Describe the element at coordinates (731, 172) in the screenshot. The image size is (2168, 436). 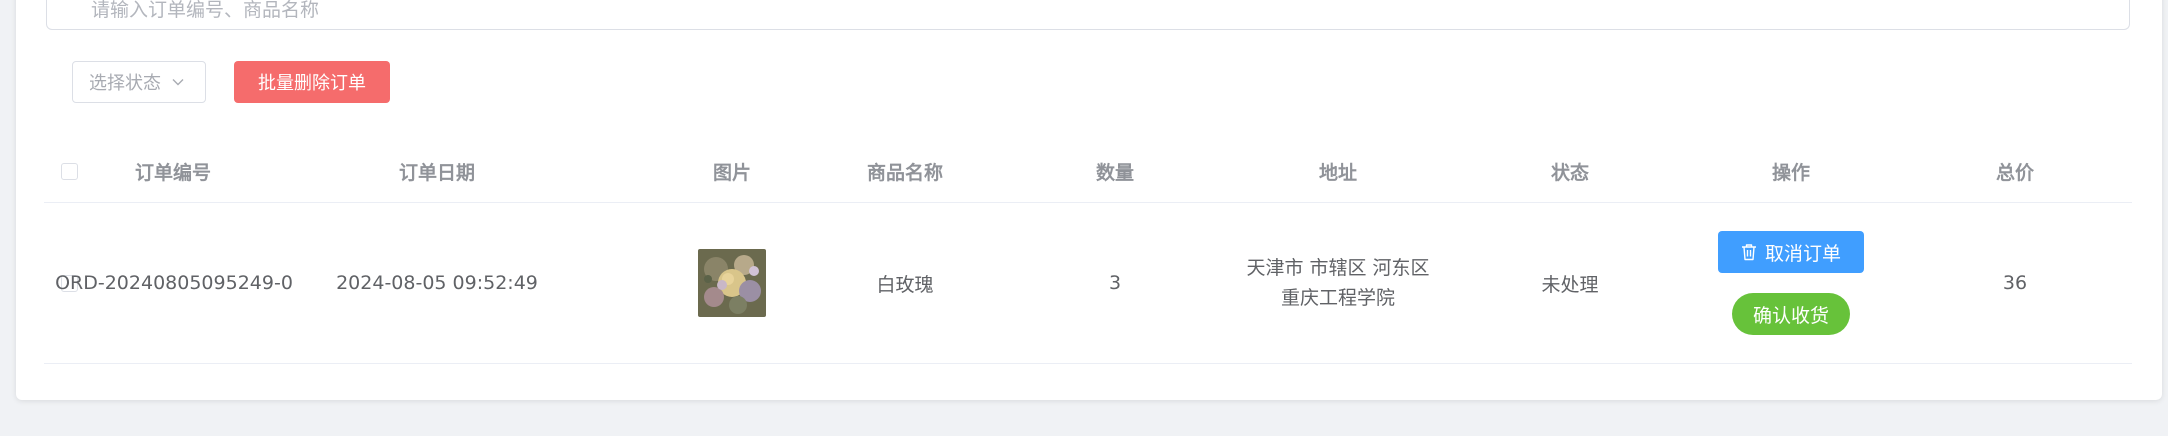
I see `header-image: 图片` at that location.